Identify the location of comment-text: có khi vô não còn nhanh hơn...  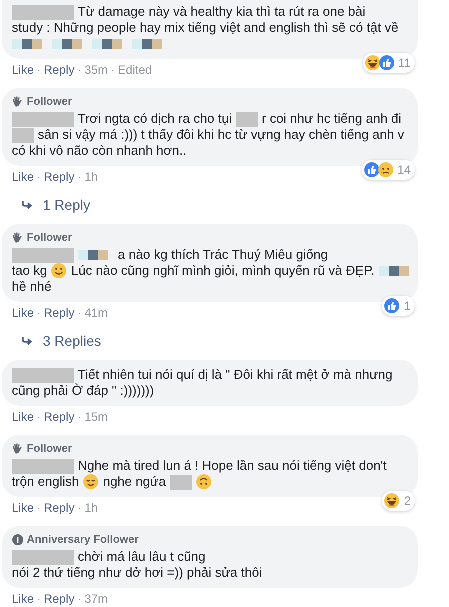
(99, 151).